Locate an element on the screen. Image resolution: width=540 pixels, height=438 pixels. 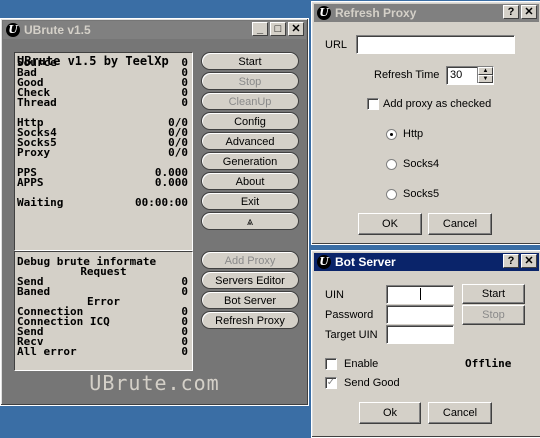
refresh-time-value: 30 is located at coordinates (456, 75).